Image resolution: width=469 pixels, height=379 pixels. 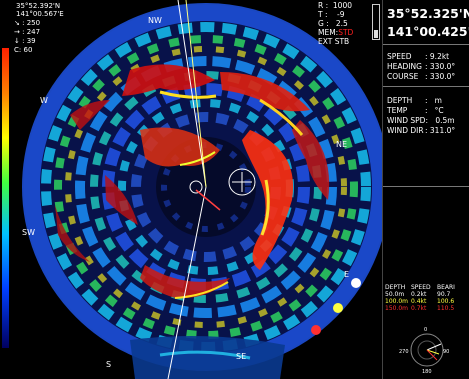 What do you see at coordinates (420, 301) in the screenshot?
I see `current-row: 100.0m 0.4kt 100.6` at bounding box center [420, 301].